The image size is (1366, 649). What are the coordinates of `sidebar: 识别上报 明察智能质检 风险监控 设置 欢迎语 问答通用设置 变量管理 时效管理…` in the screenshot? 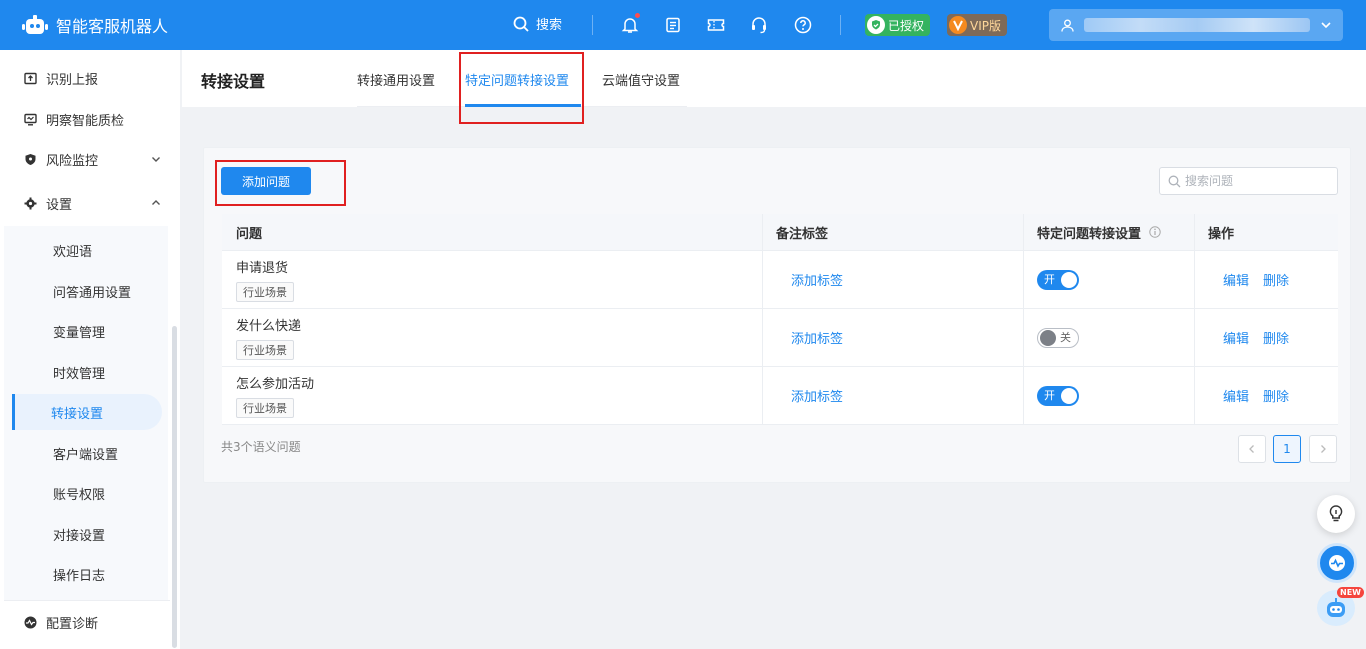 It's located at (90, 349).